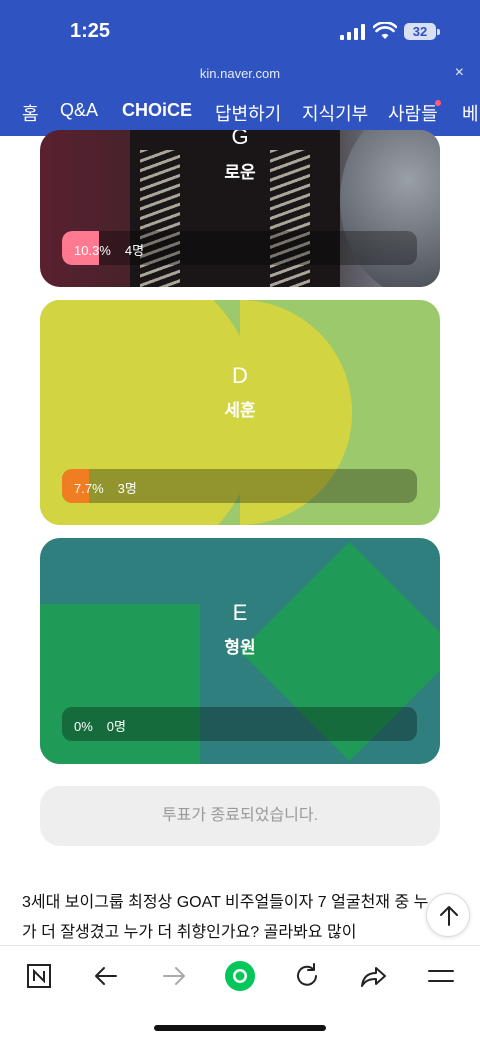 The width and height of the screenshot is (480, 1040). Describe the element at coordinates (40, 976) in the screenshot. I see `naver-n-icon` at that location.